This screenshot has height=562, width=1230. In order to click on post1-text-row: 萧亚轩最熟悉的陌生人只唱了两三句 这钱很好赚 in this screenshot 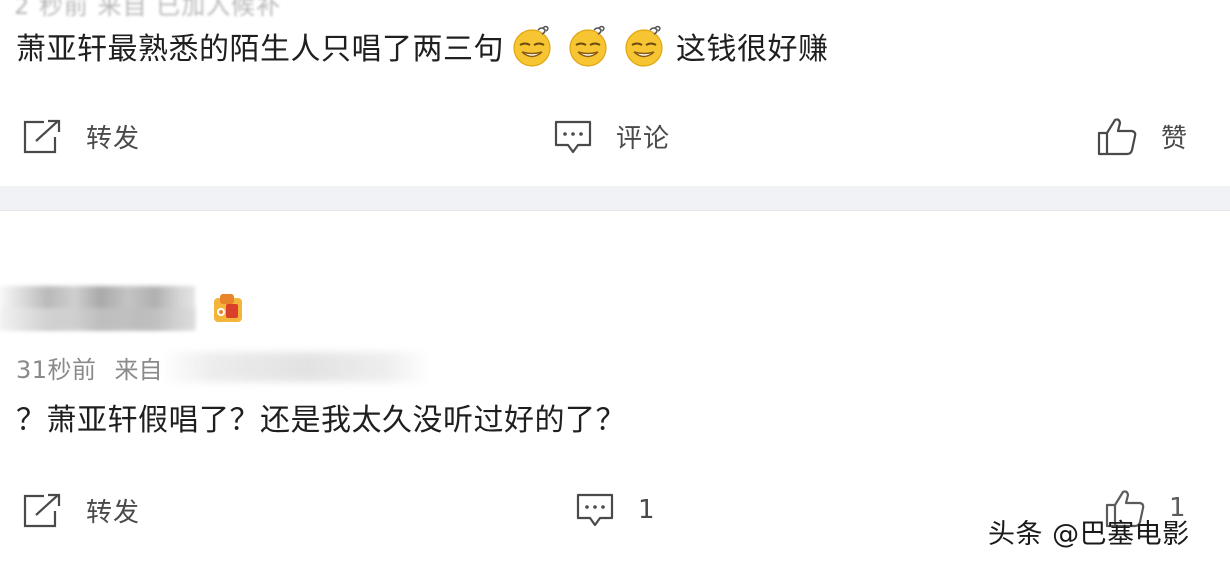, I will do `click(422, 46)`.